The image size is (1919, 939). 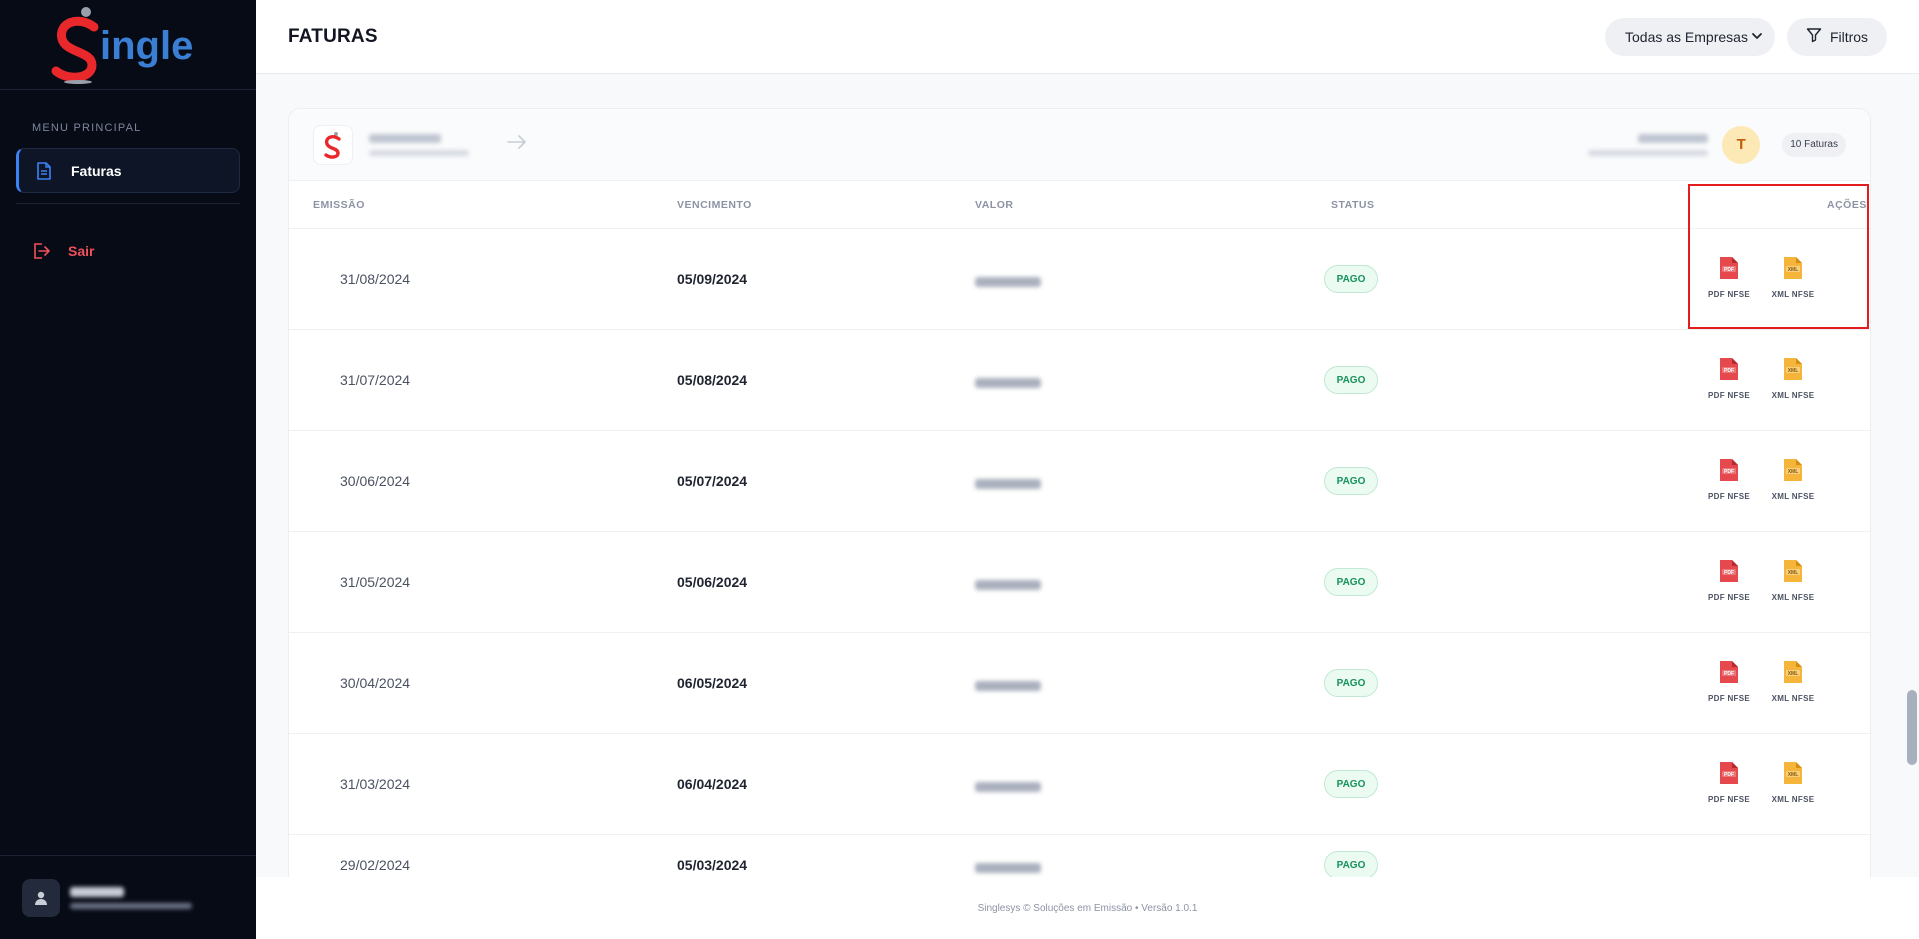 What do you see at coordinates (41, 251) in the screenshot?
I see `logout-icon` at bounding box center [41, 251].